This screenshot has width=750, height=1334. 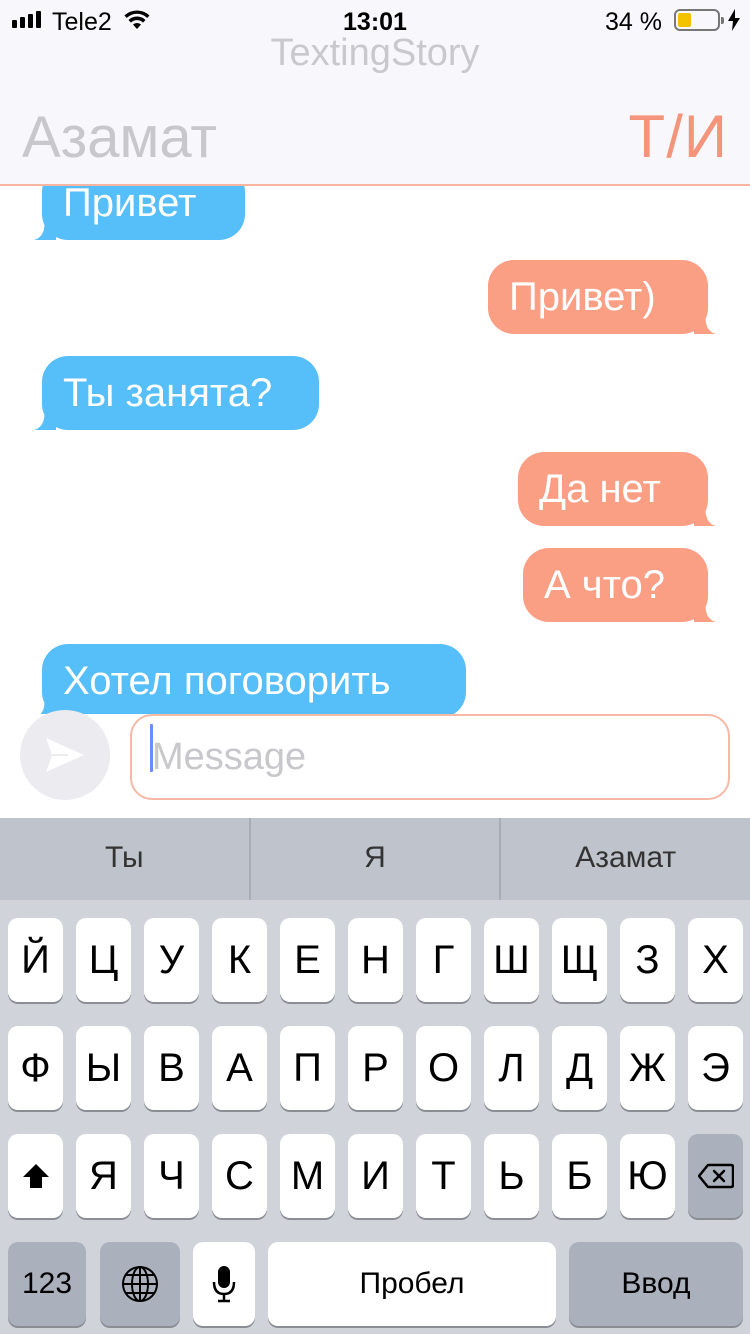 What do you see at coordinates (579, 1176) in the screenshot?
I see `key-letter: Б` at bounding box center [579, 1176].